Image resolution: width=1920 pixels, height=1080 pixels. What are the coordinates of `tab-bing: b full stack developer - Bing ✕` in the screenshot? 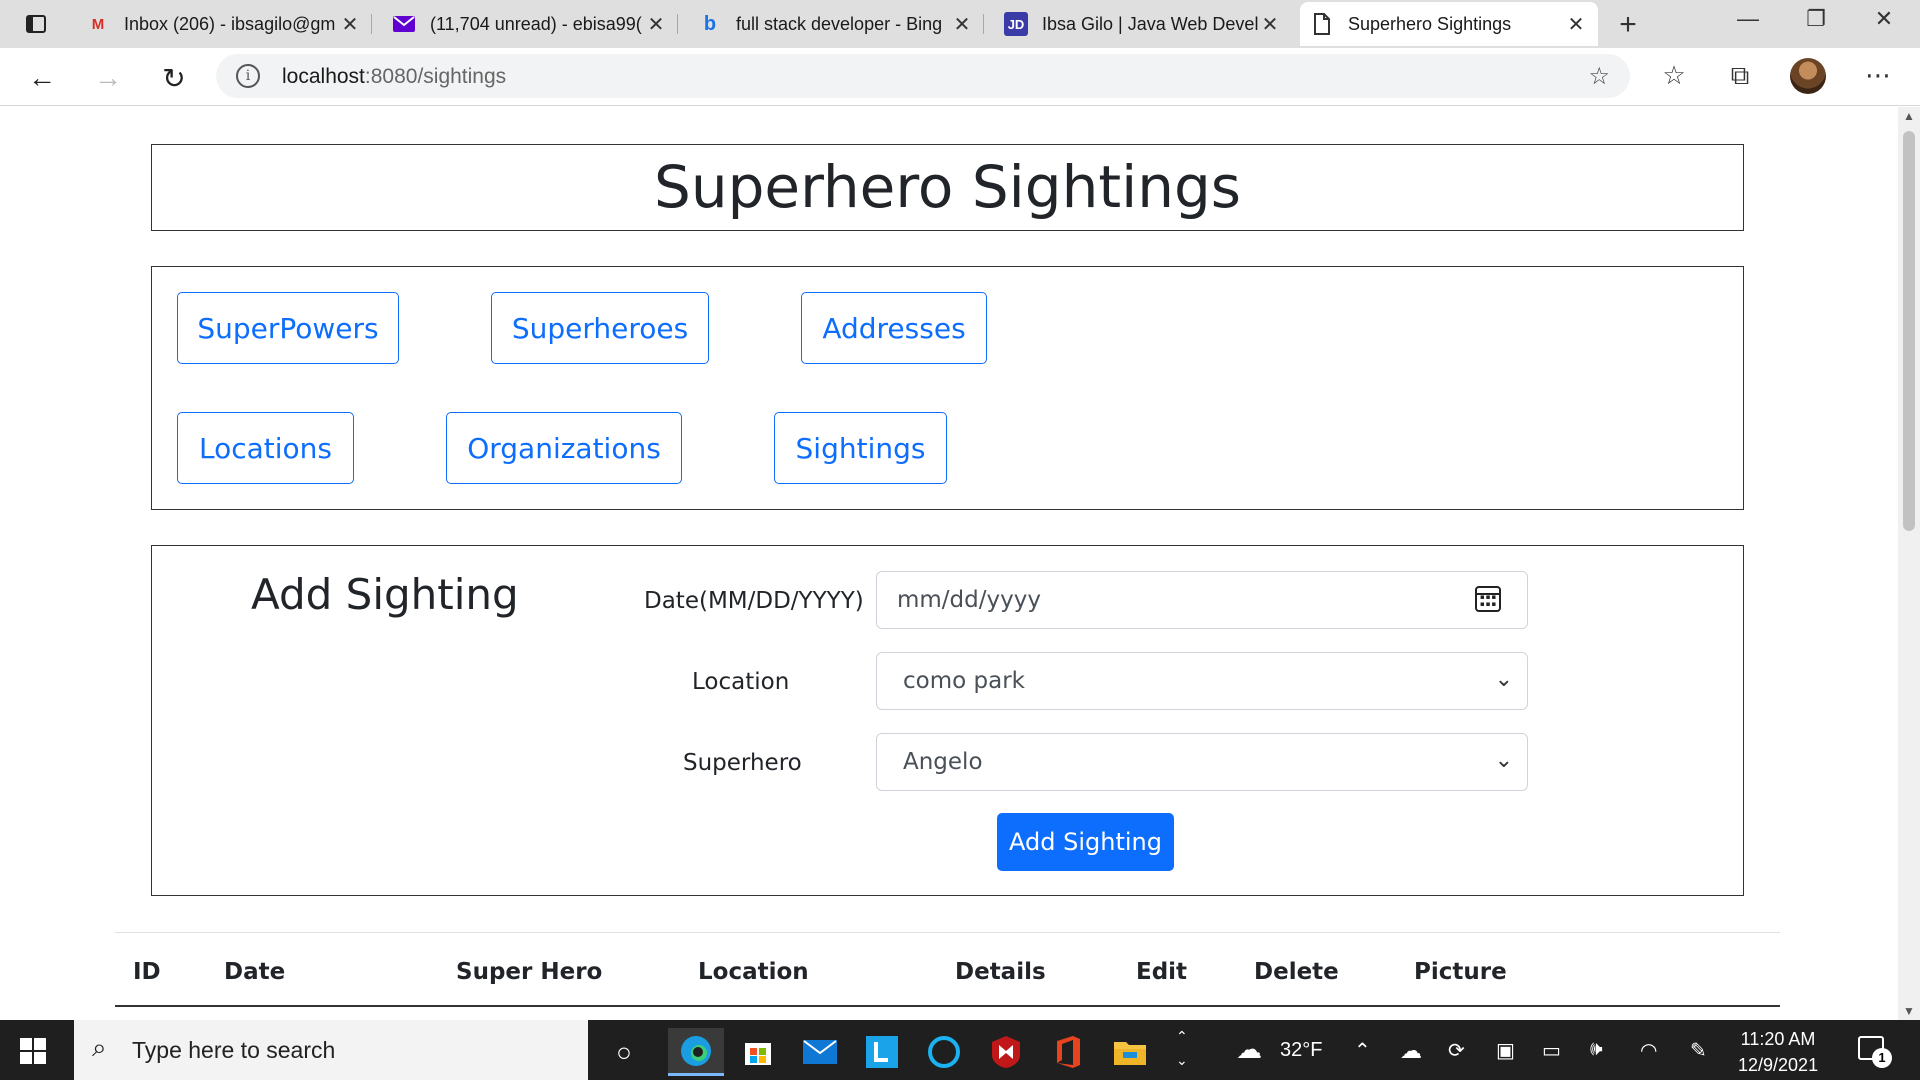 It's located at (836, 24).